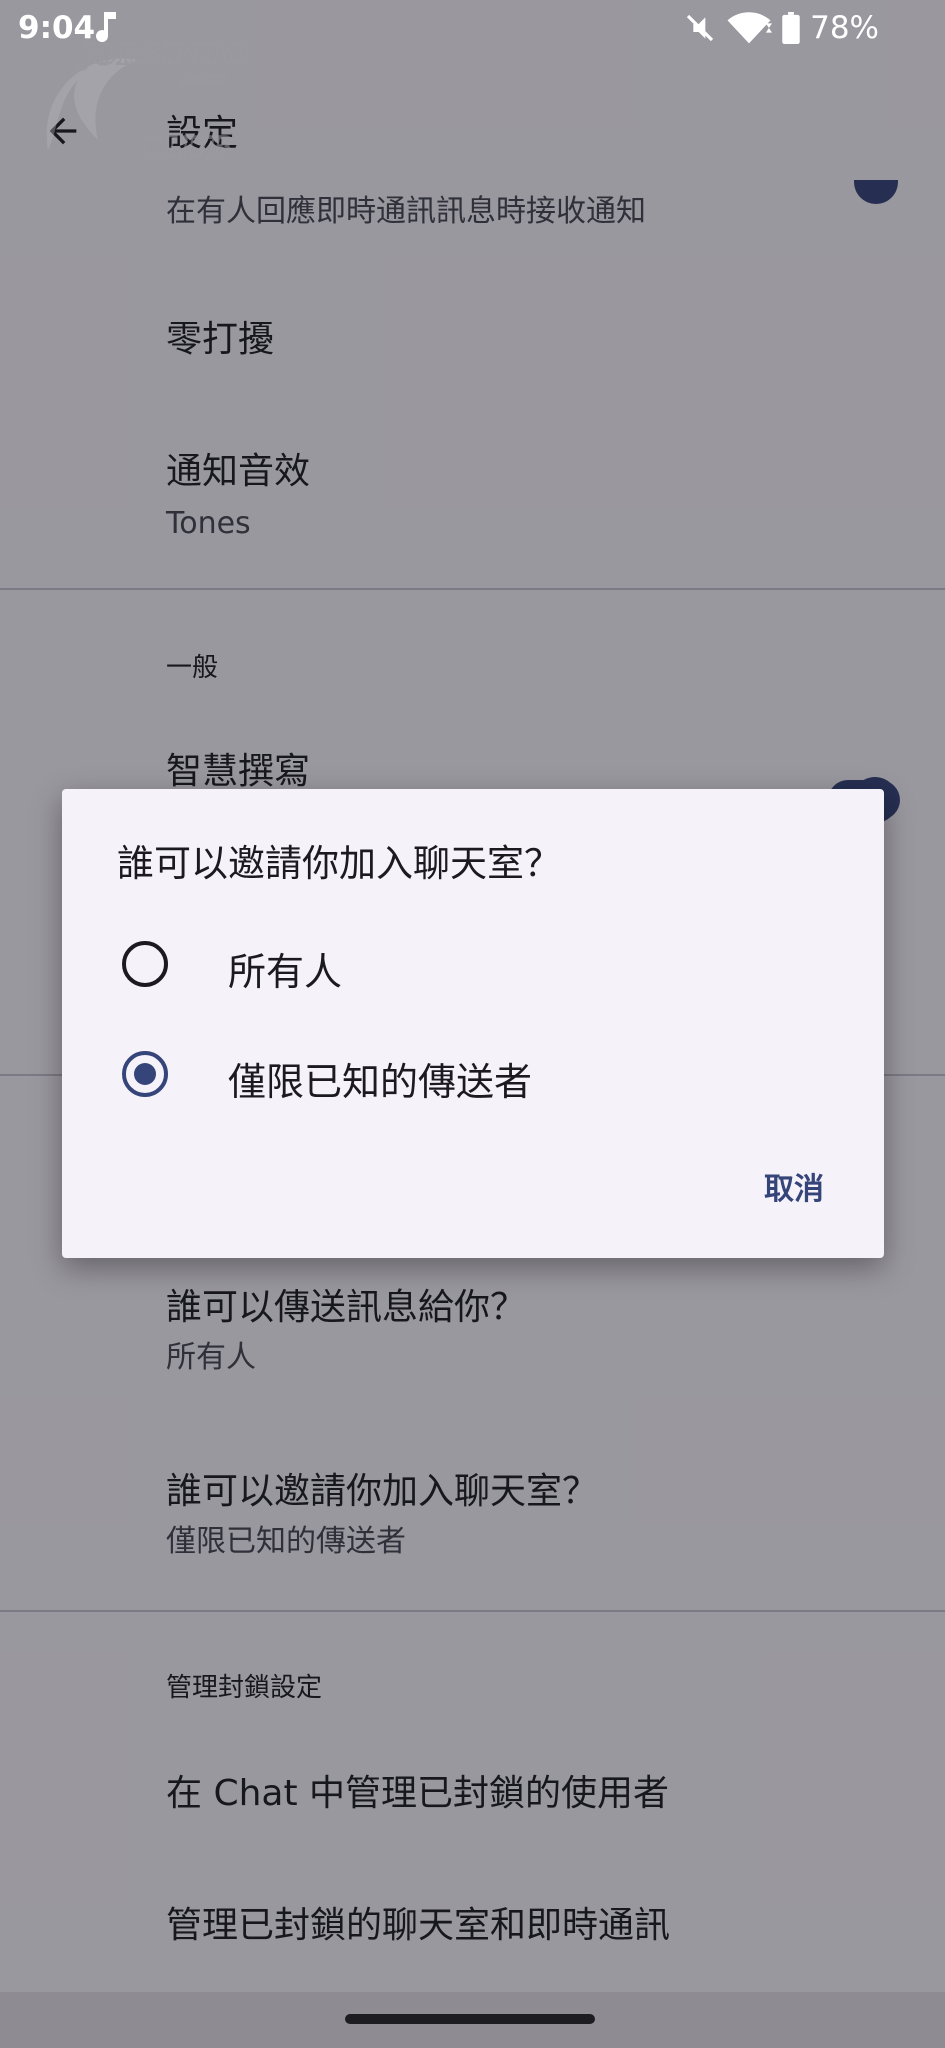 Image resolution: width=945 pixels, height=2048 pixels. I want to click on battery-icon, so click(791, 28).